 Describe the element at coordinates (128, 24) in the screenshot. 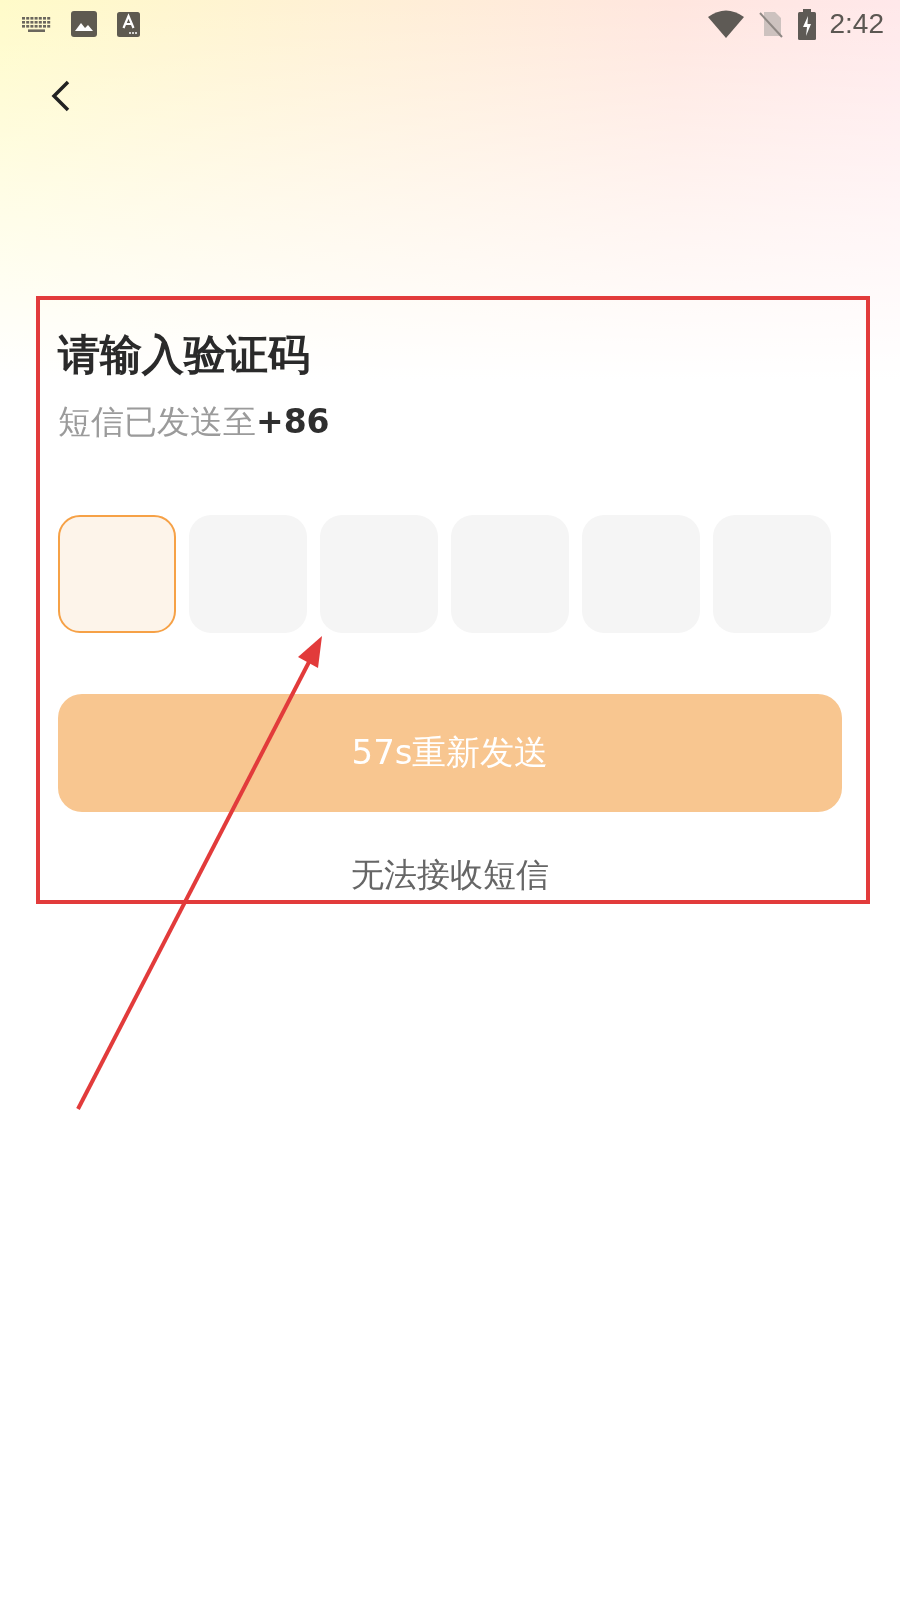

I see `text-icon` at that location.